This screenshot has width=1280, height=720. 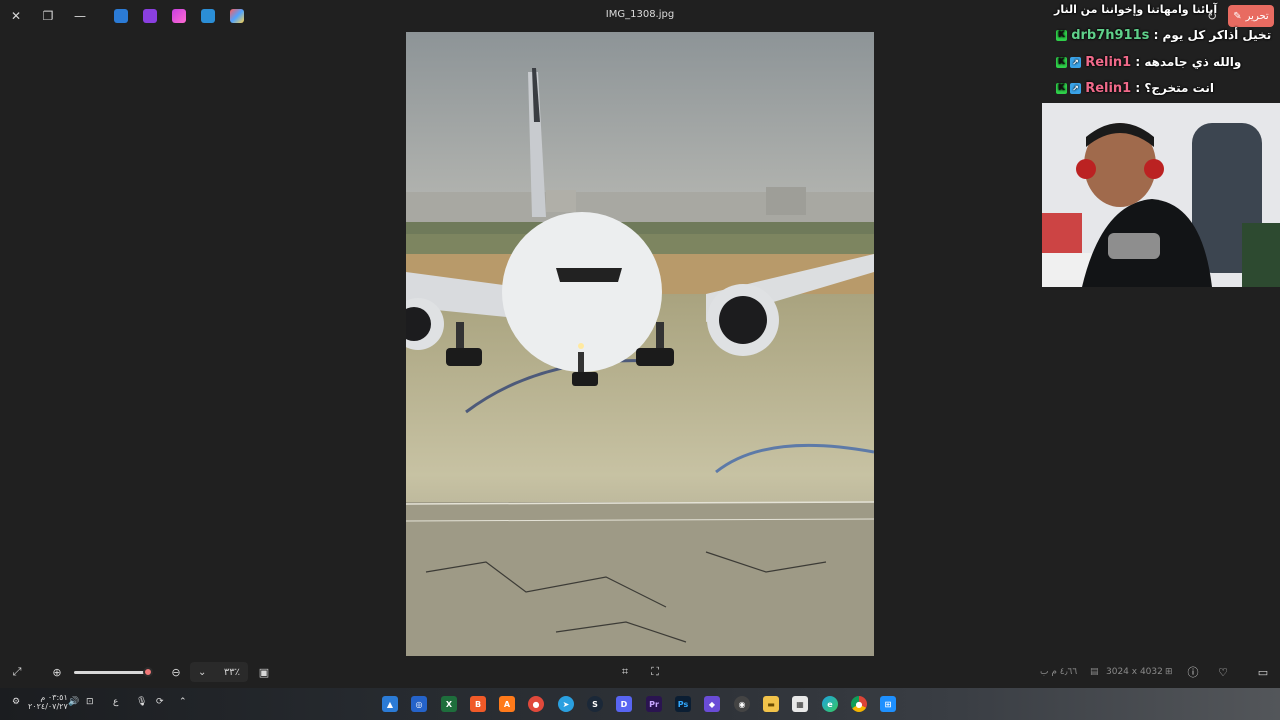 I want to click on chat-text: انت متخرج؟ :, so click(x=1174, y=88).